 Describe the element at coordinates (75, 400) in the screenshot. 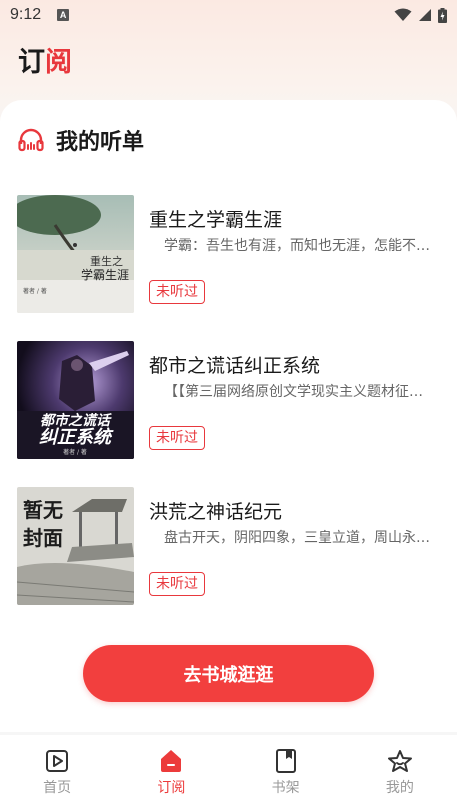

I see `book-cover: 都市之谎话 纠正系统 著者 / 著` at that location.